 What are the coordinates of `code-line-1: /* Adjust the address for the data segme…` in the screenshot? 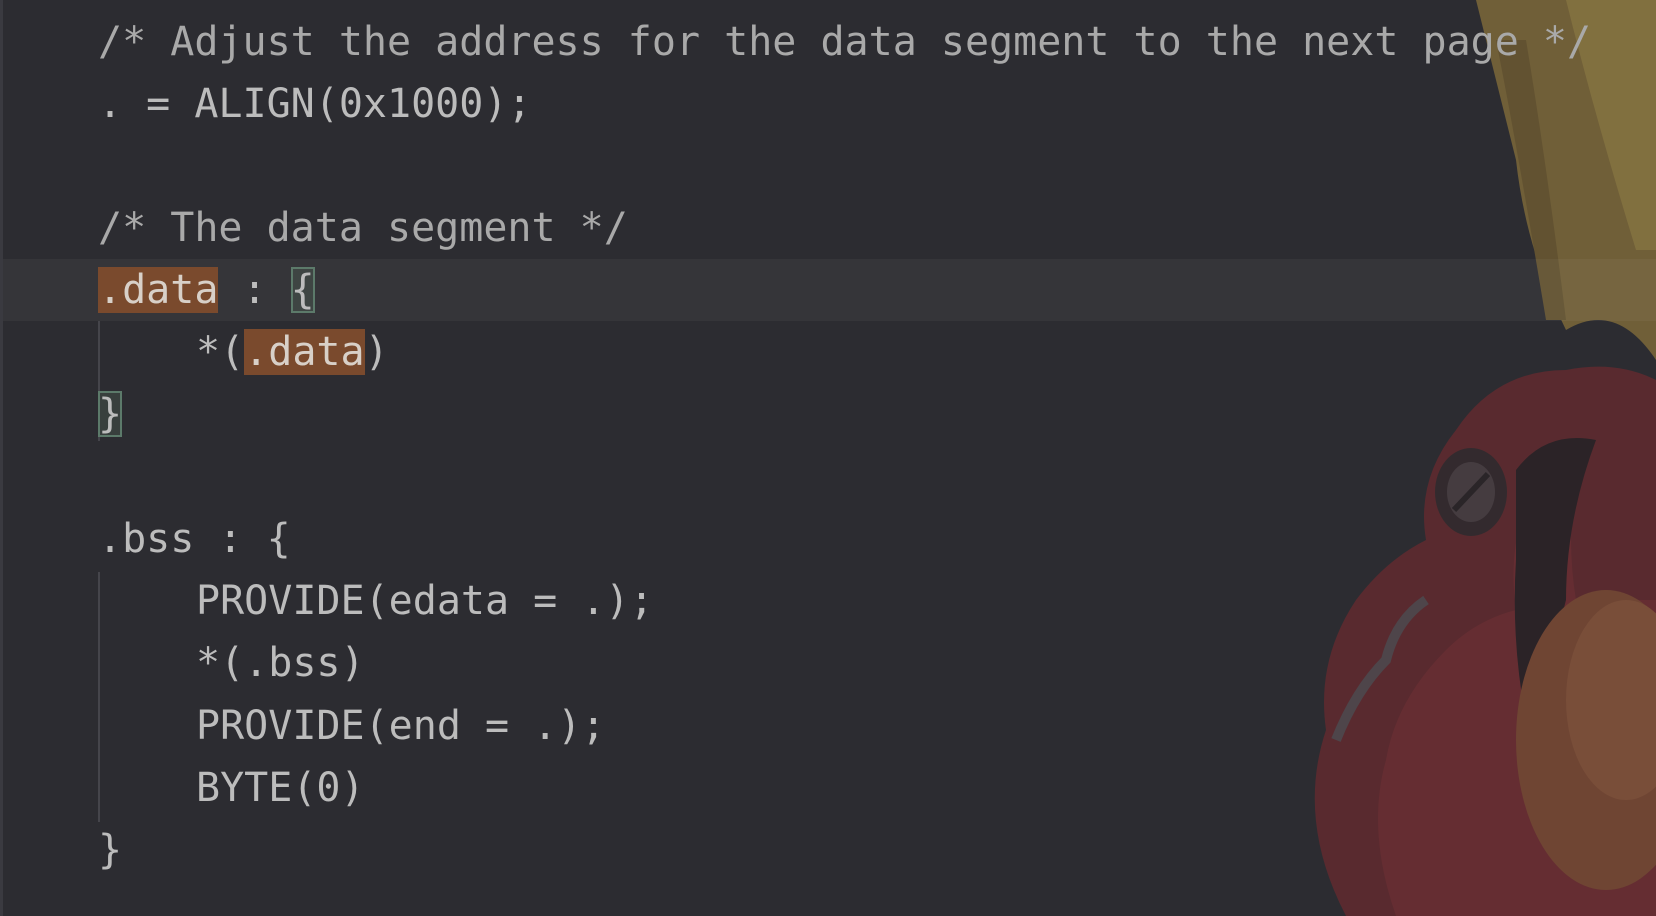 It's located at (845, 42).